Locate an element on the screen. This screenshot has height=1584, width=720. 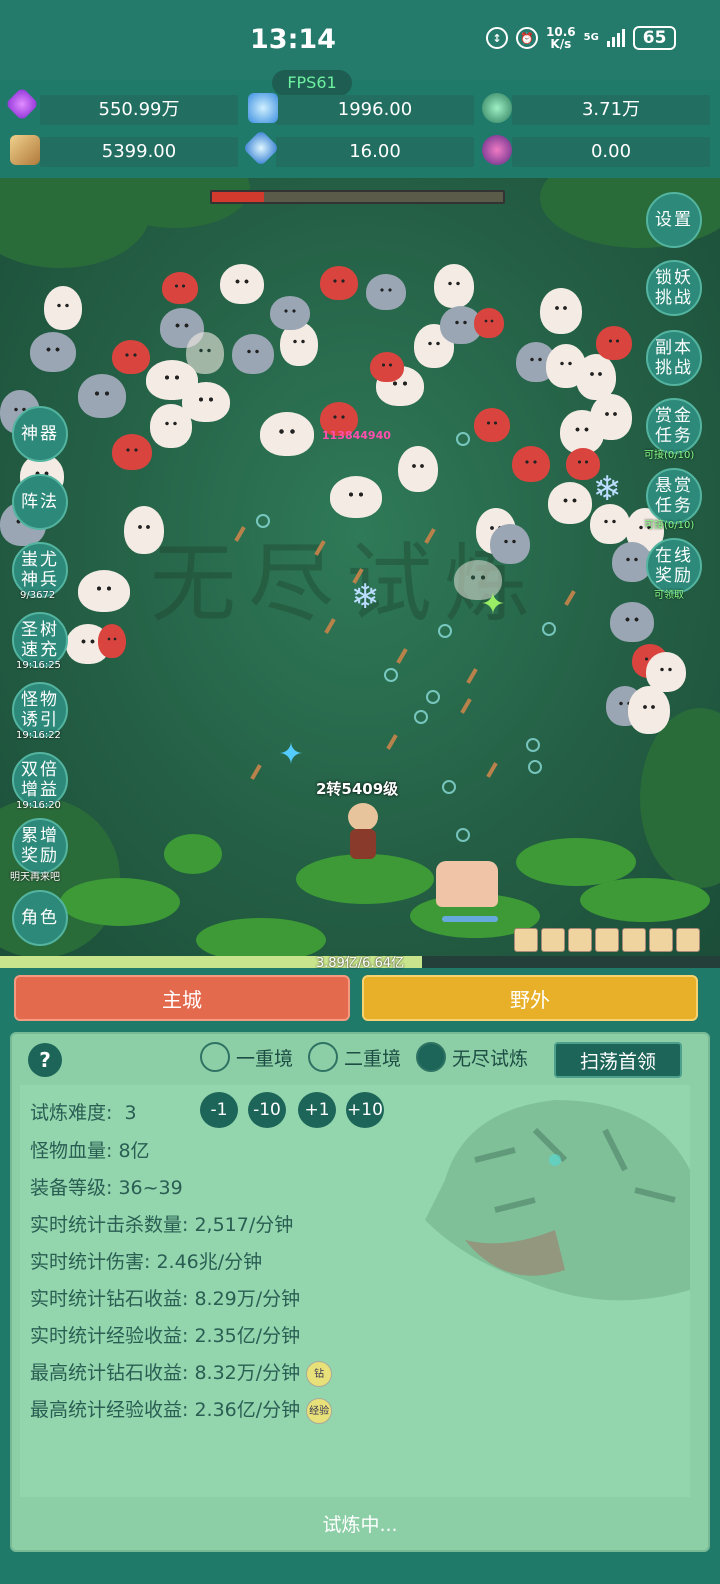
character-button: 角色 is located at coordinates (40, 918).